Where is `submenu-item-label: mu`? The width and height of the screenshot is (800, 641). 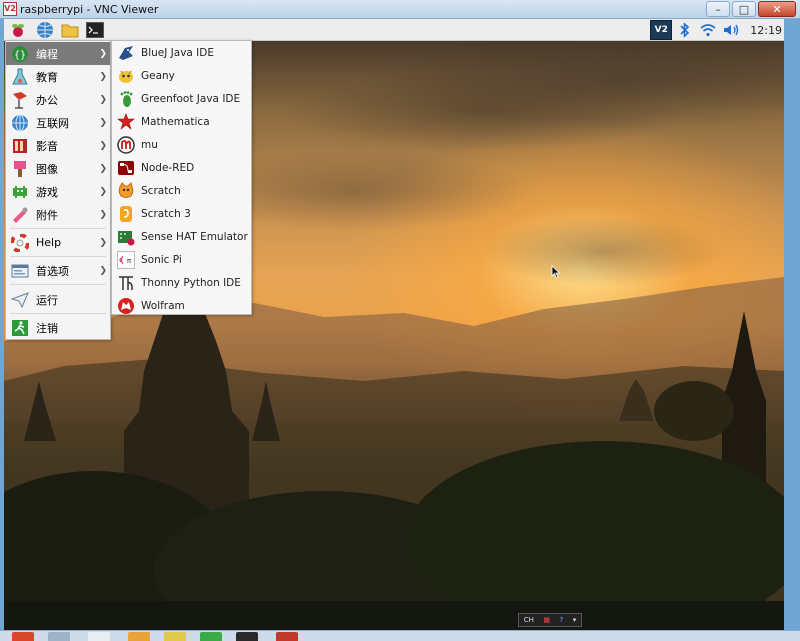 submenu-item-label: mu is located at coordinates (149, 145).